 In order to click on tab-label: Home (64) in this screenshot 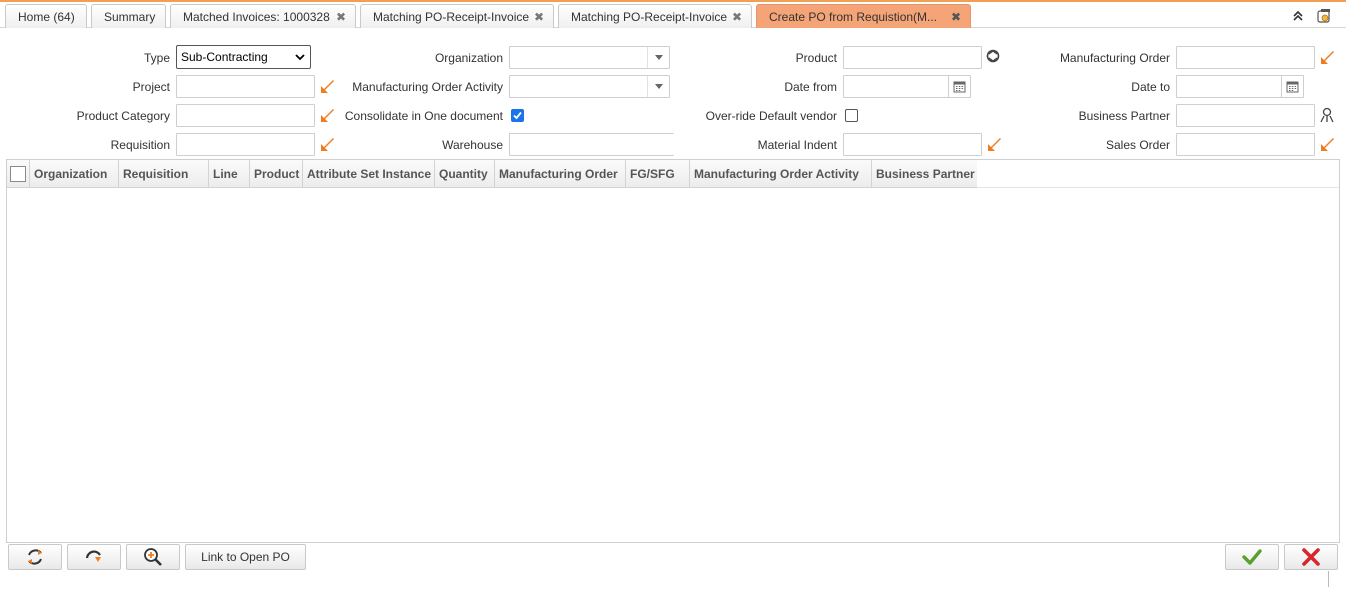, I will do `click(46, 16)`.